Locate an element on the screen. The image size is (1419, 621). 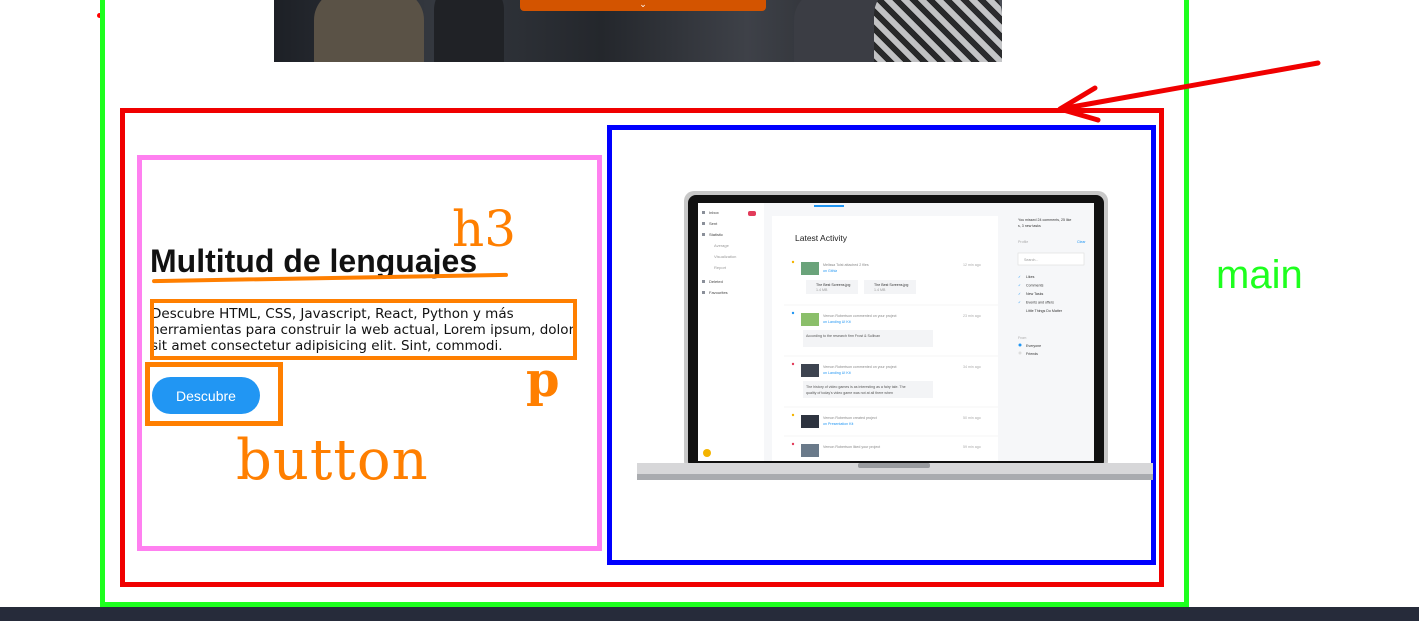
screen-feed-time: 59 min ago is located at coordinates (972, 447).